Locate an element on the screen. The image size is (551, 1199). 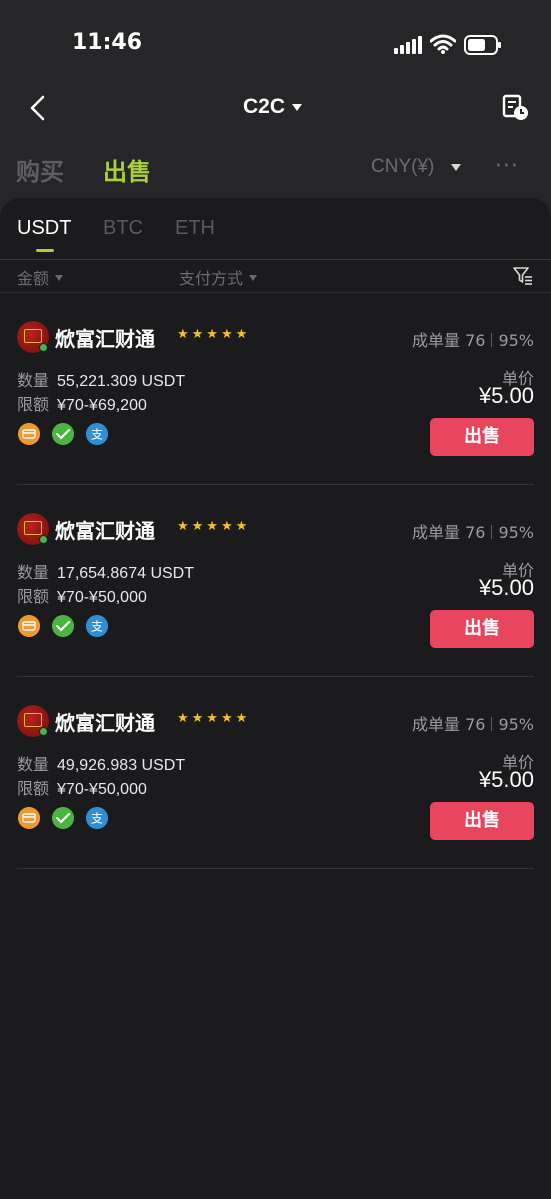
wifi-icon is located at coordinates (443, 44).